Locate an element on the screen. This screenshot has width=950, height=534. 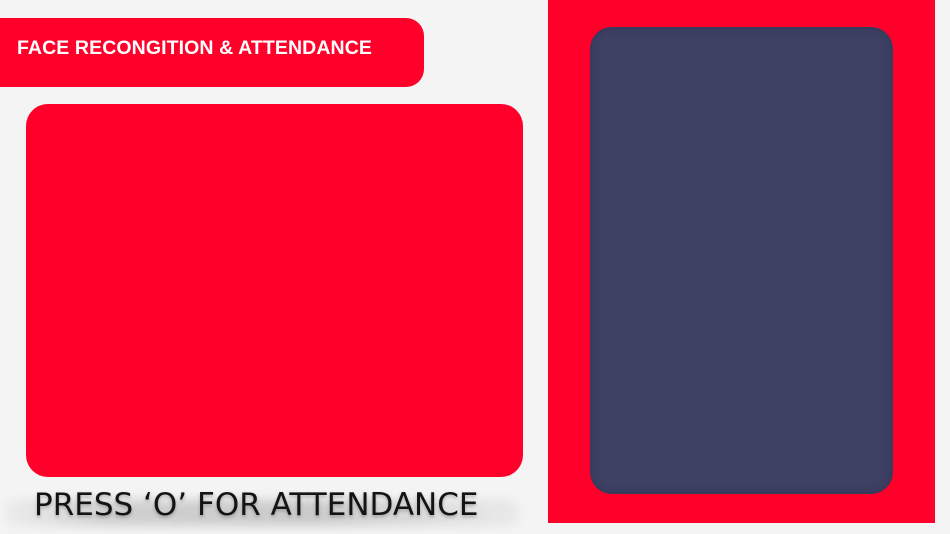
instruction-area: PRESS ‘O’ FOR ATTENDANCE is located at coordinates (270, 507).